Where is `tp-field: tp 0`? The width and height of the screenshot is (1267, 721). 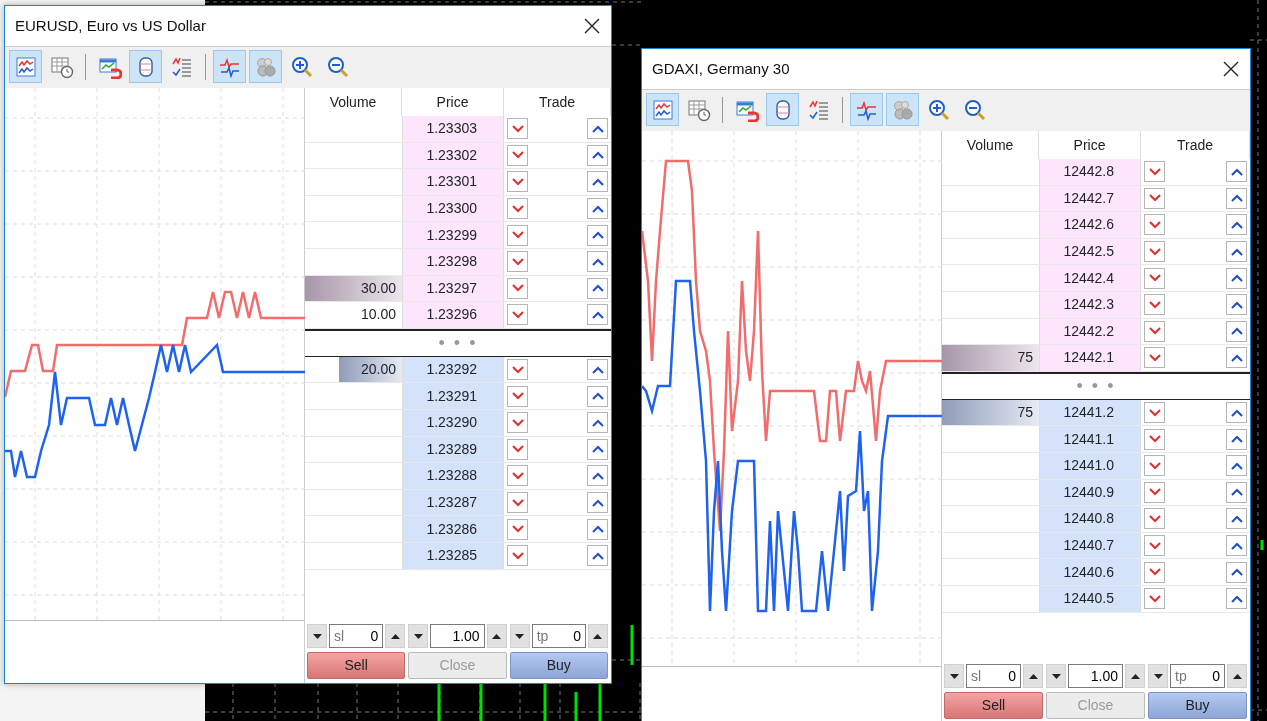 tp-field: tp 0 is located at coordinates (558, 636).